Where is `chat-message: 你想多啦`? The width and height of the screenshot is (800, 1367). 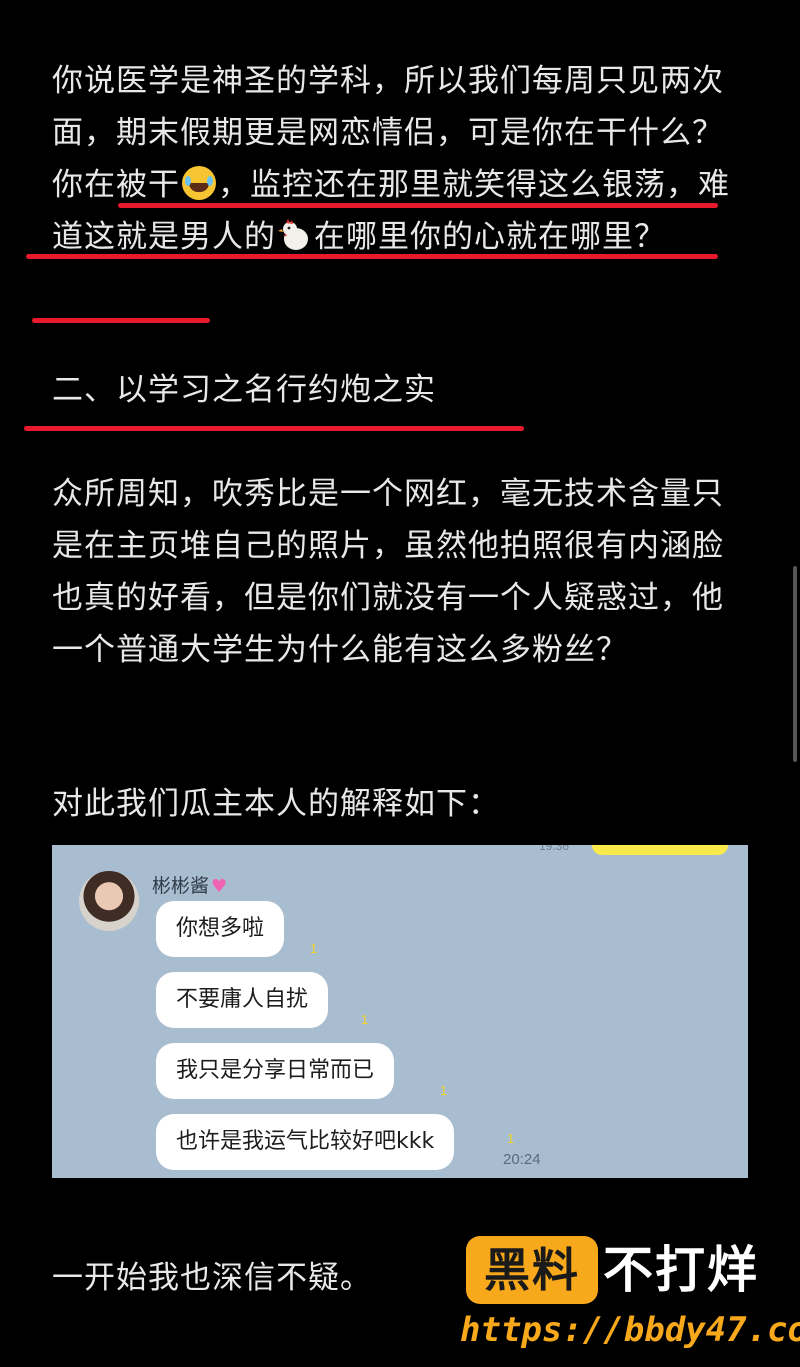
chat-message: 你想多啦 is located at coordinates (220, 929).